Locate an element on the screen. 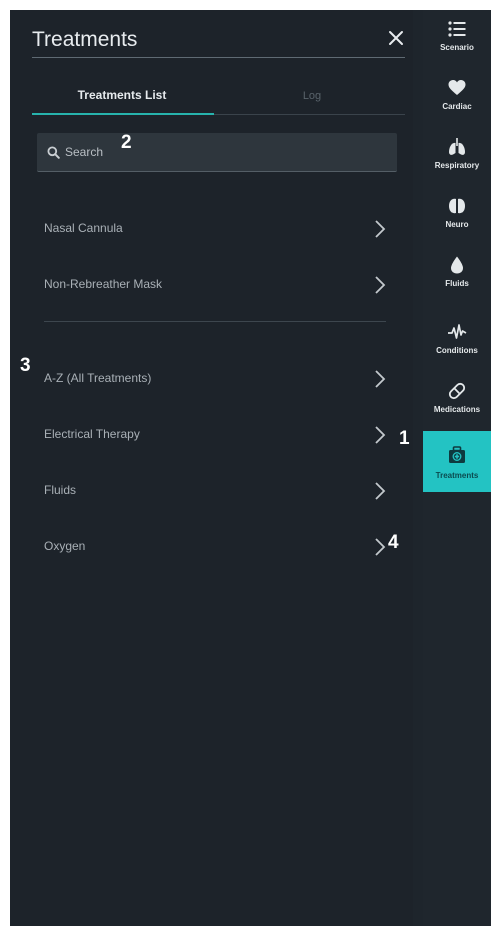 The width and height of the screenshot is (491, 926). title-divider is located at coordinates (218, 57).